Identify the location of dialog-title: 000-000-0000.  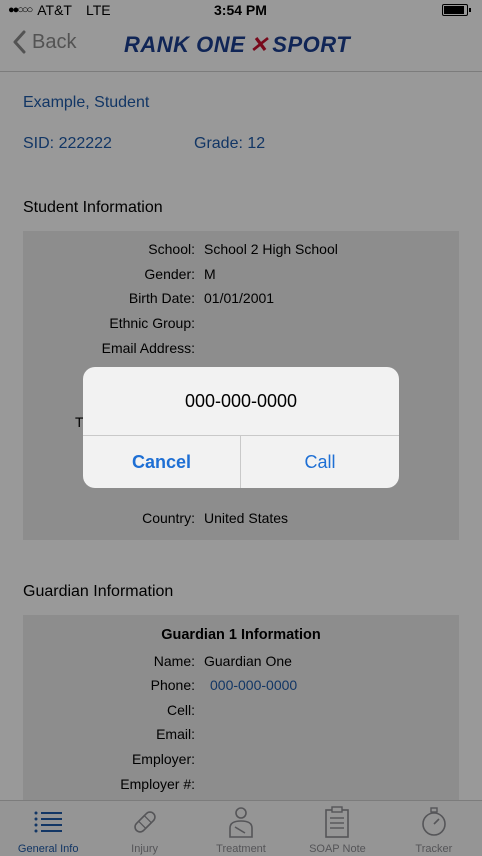
(241, 401).